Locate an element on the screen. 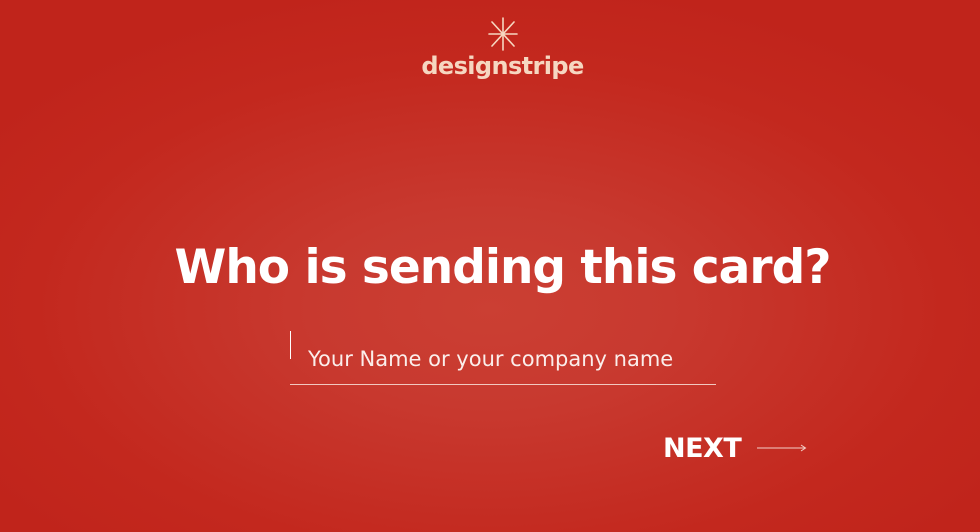  next-button: NEXT is located at coordinates (735, 448).